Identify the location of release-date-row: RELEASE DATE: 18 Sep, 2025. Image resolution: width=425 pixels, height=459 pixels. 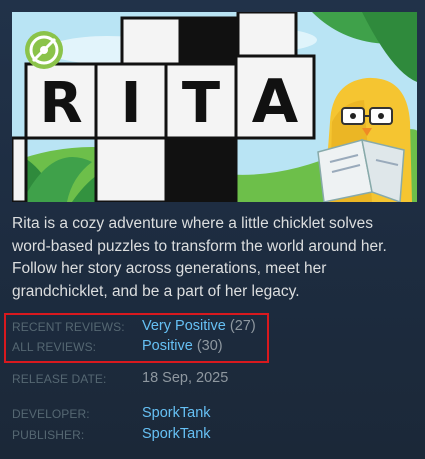
(212, 379).